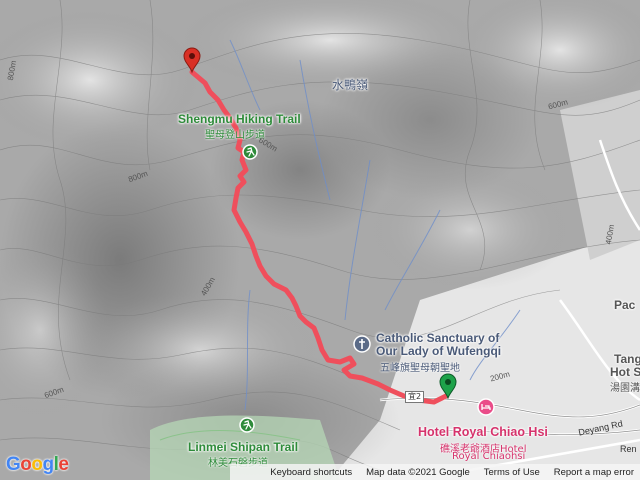 This screenshot has height=480, width=640. What do you see at coordinates (48, 464) in the screenshot?
I see `logo-letter: g` at bounding box center [48, 464].